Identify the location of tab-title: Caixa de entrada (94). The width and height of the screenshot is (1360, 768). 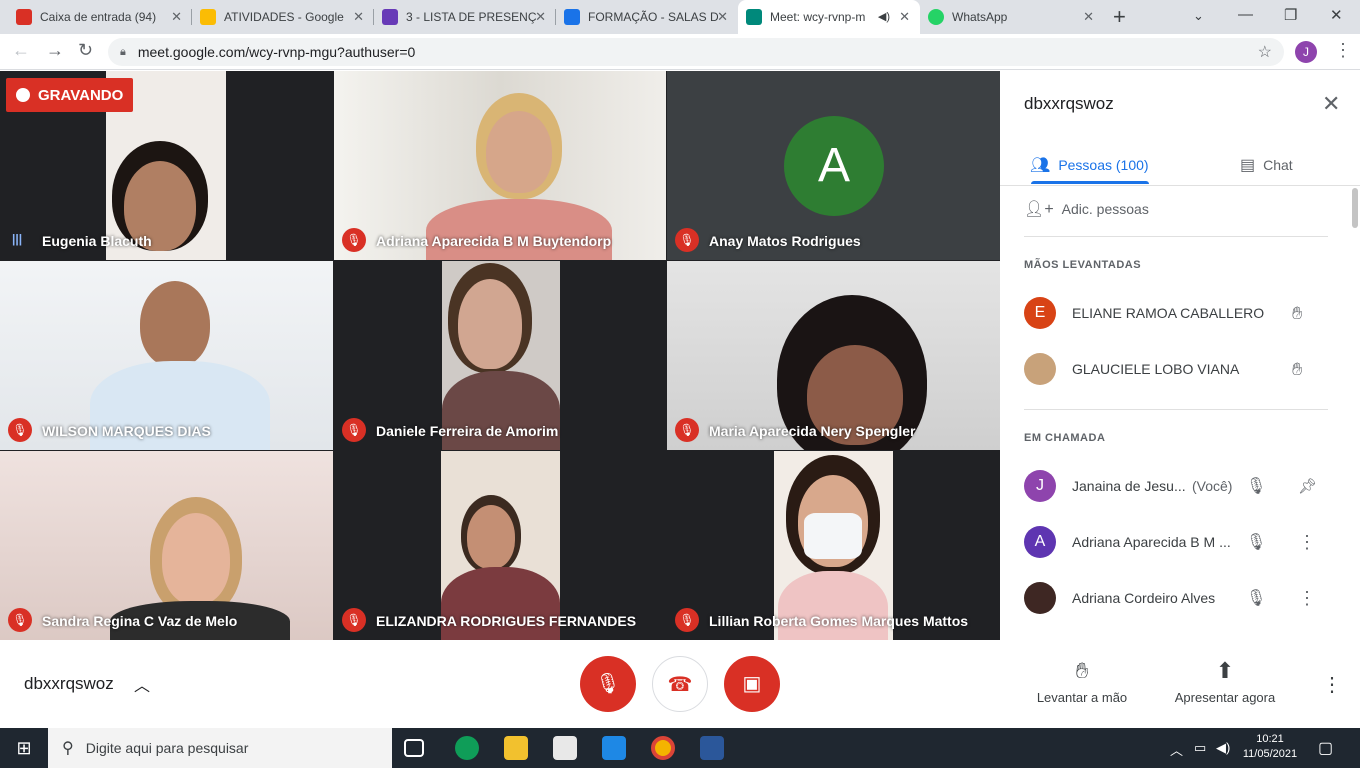
(98, 17).